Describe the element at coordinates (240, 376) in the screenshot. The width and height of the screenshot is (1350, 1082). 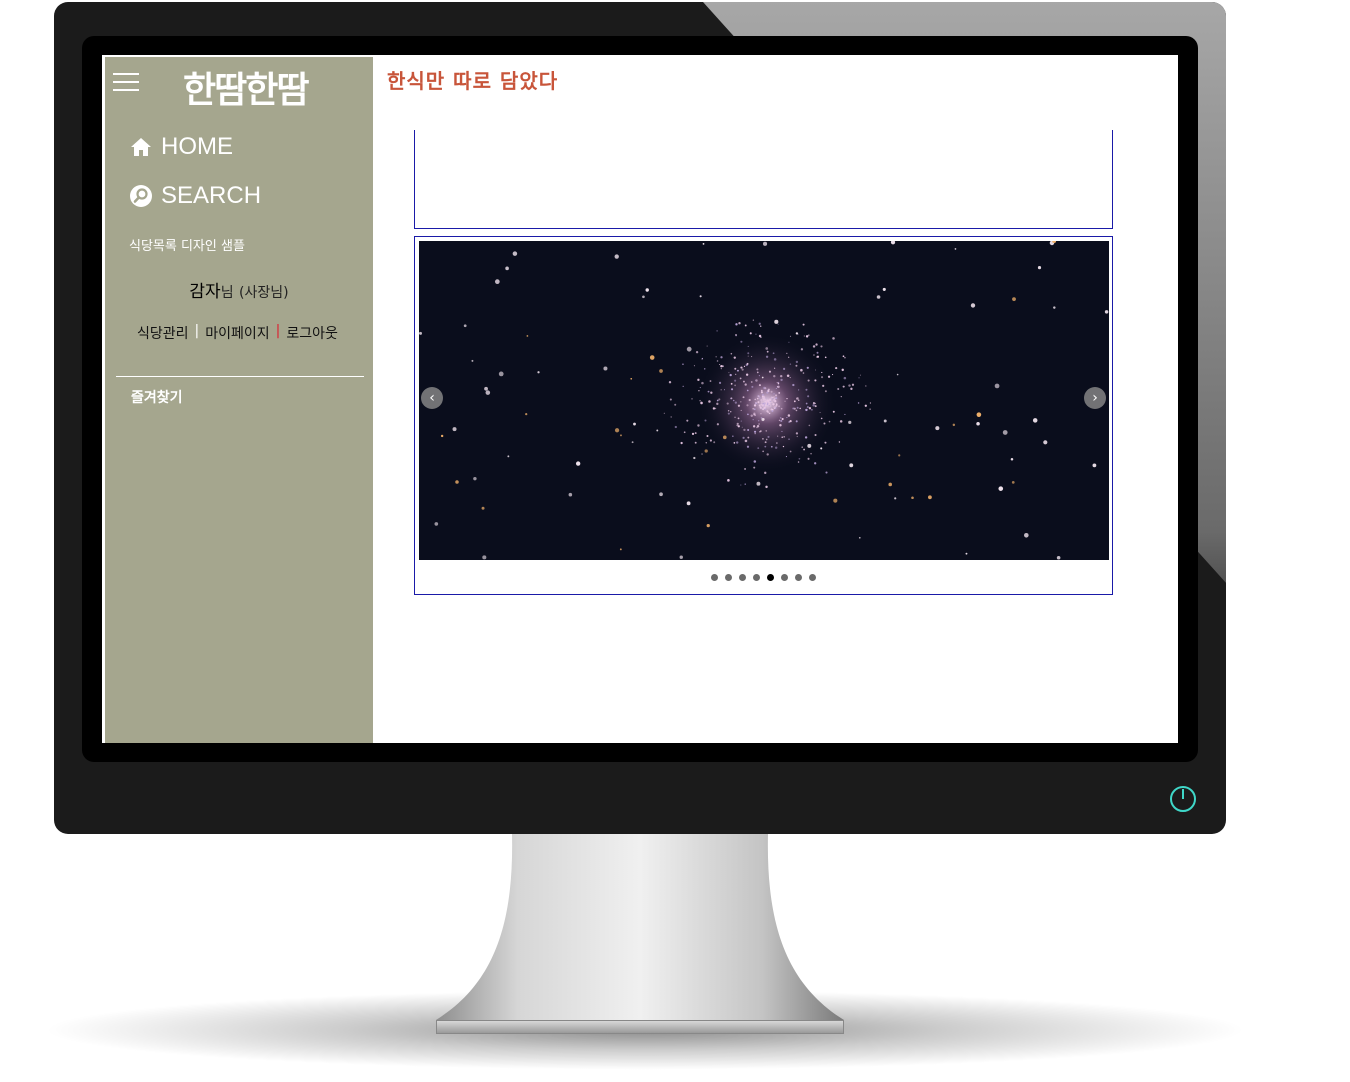
I see `sidebar-divider` at that location.